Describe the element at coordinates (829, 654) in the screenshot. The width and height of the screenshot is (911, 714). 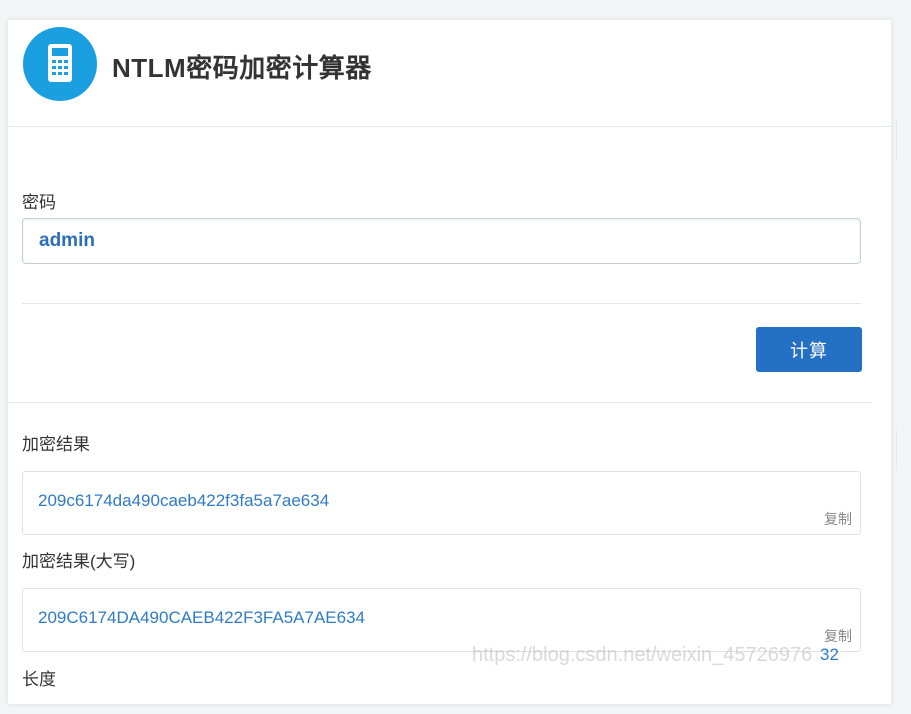
I see `length-value: 32` at that location.